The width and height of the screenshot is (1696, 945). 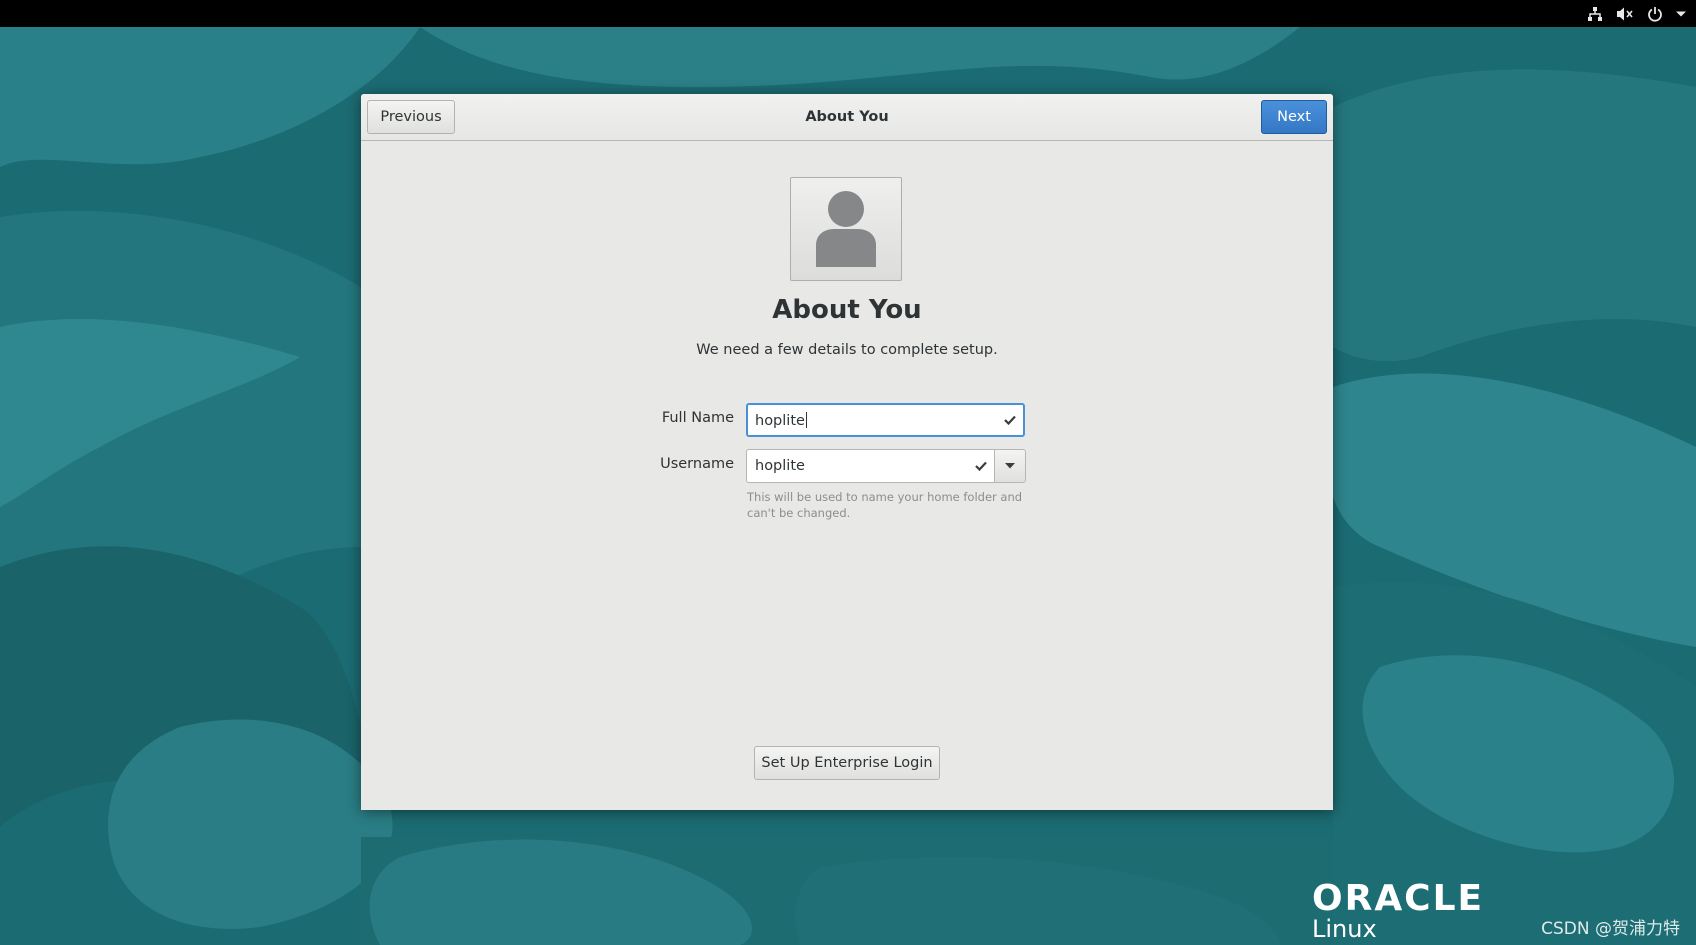 I want to click on full-name-label: Full Name, so click(x=697, y=418).